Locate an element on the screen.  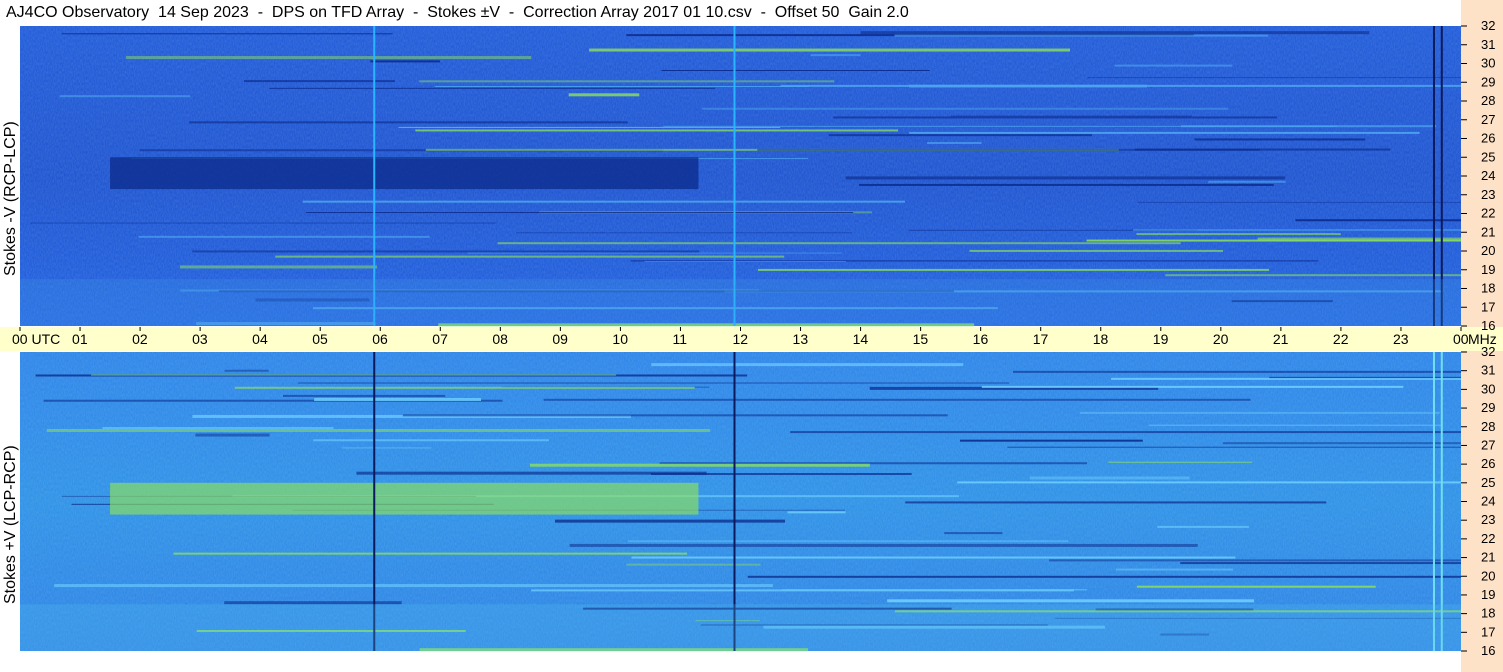
x-tick-label: 13 is located at coordinates (801, 339).